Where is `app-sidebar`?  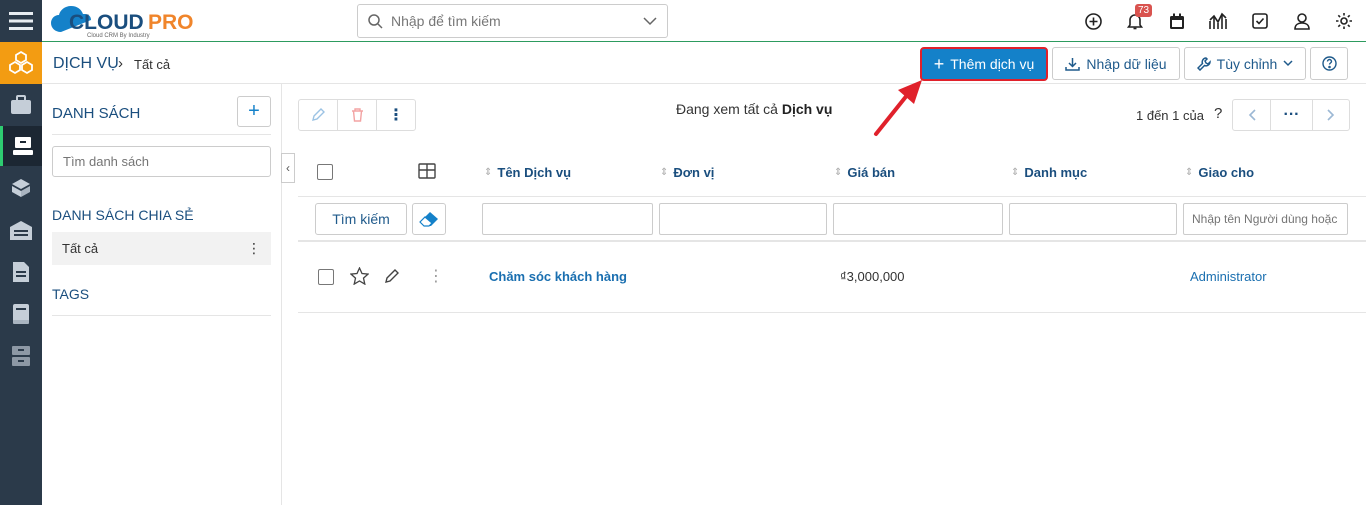 app-sidebar is located at coordinates (21, 252).